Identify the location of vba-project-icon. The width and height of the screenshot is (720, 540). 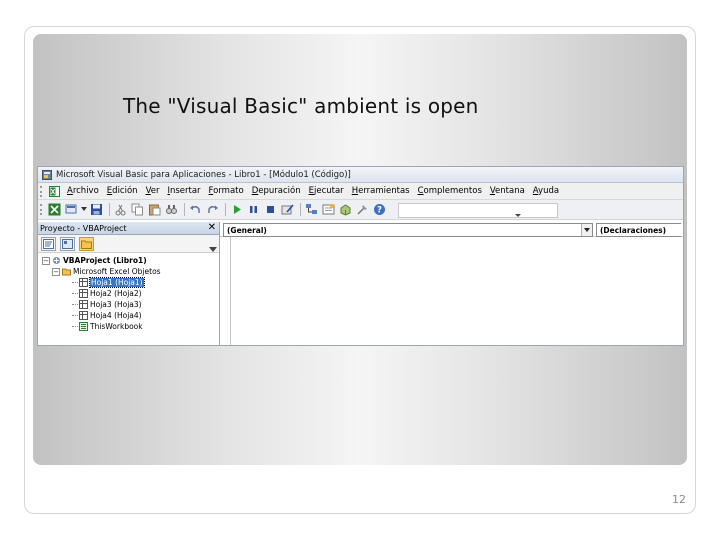
(56, 260).